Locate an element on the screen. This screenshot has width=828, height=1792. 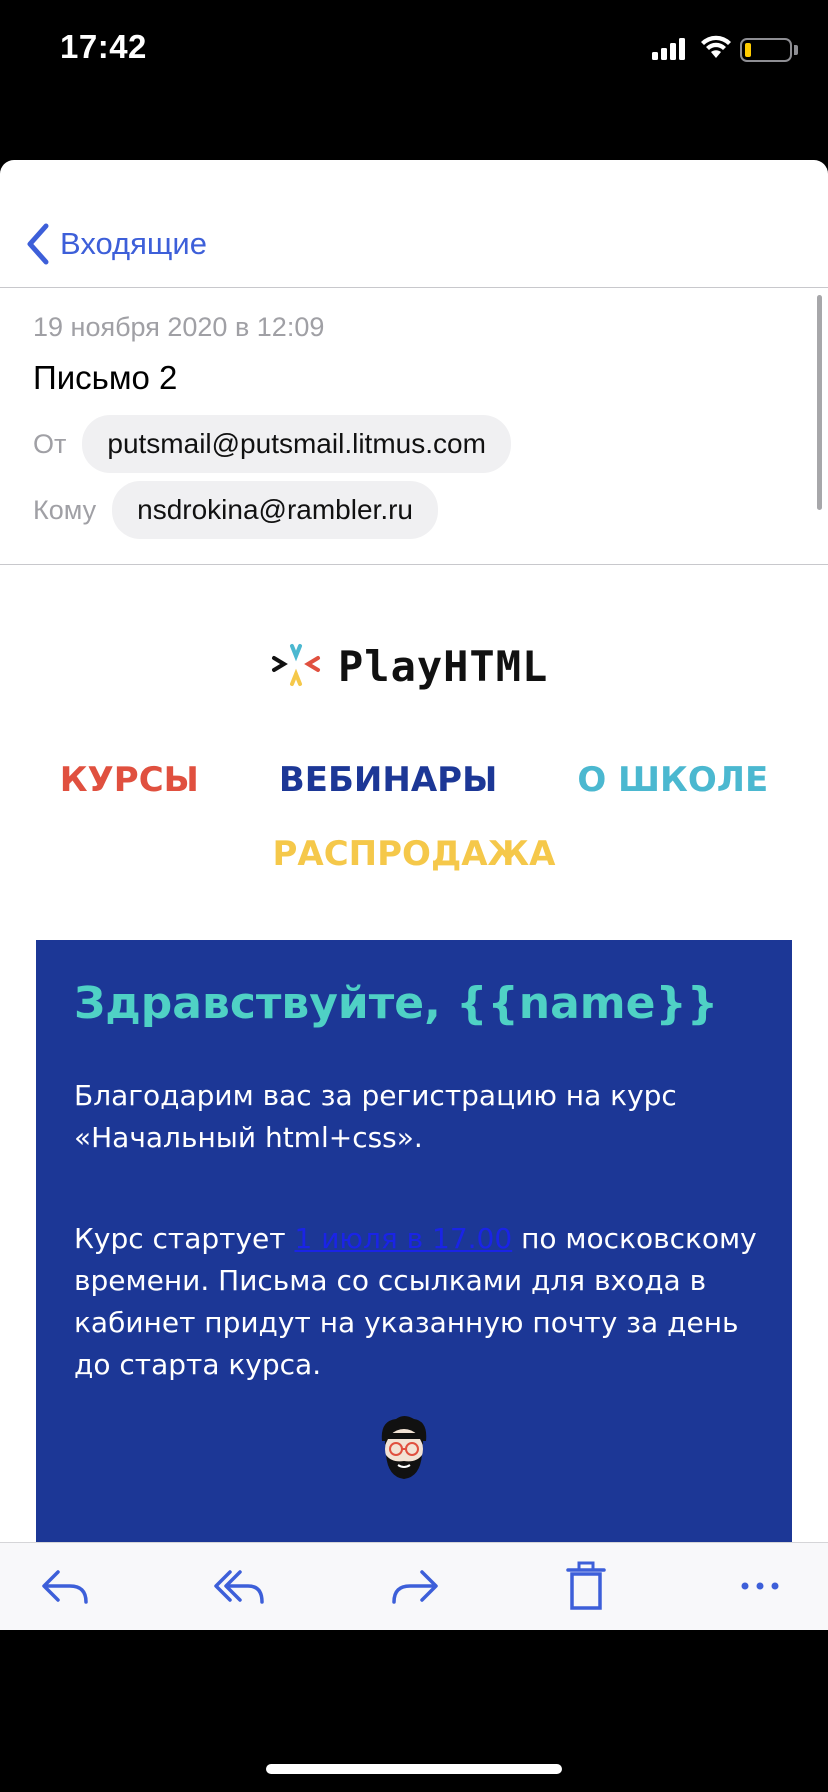
wifi-icon is located at coordinates (716, 46).